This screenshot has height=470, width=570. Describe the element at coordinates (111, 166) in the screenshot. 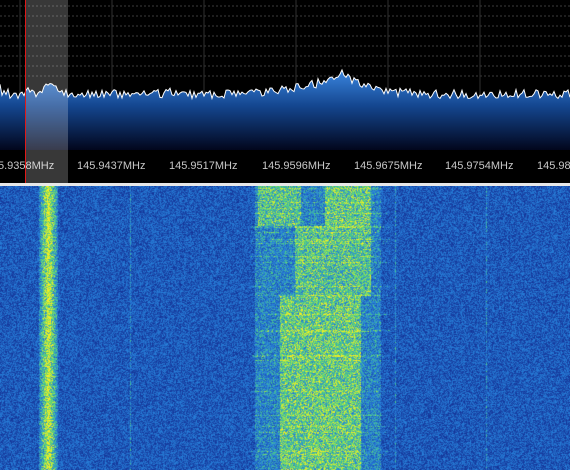

I see `freq-label: 145.9437MHz` at that location.